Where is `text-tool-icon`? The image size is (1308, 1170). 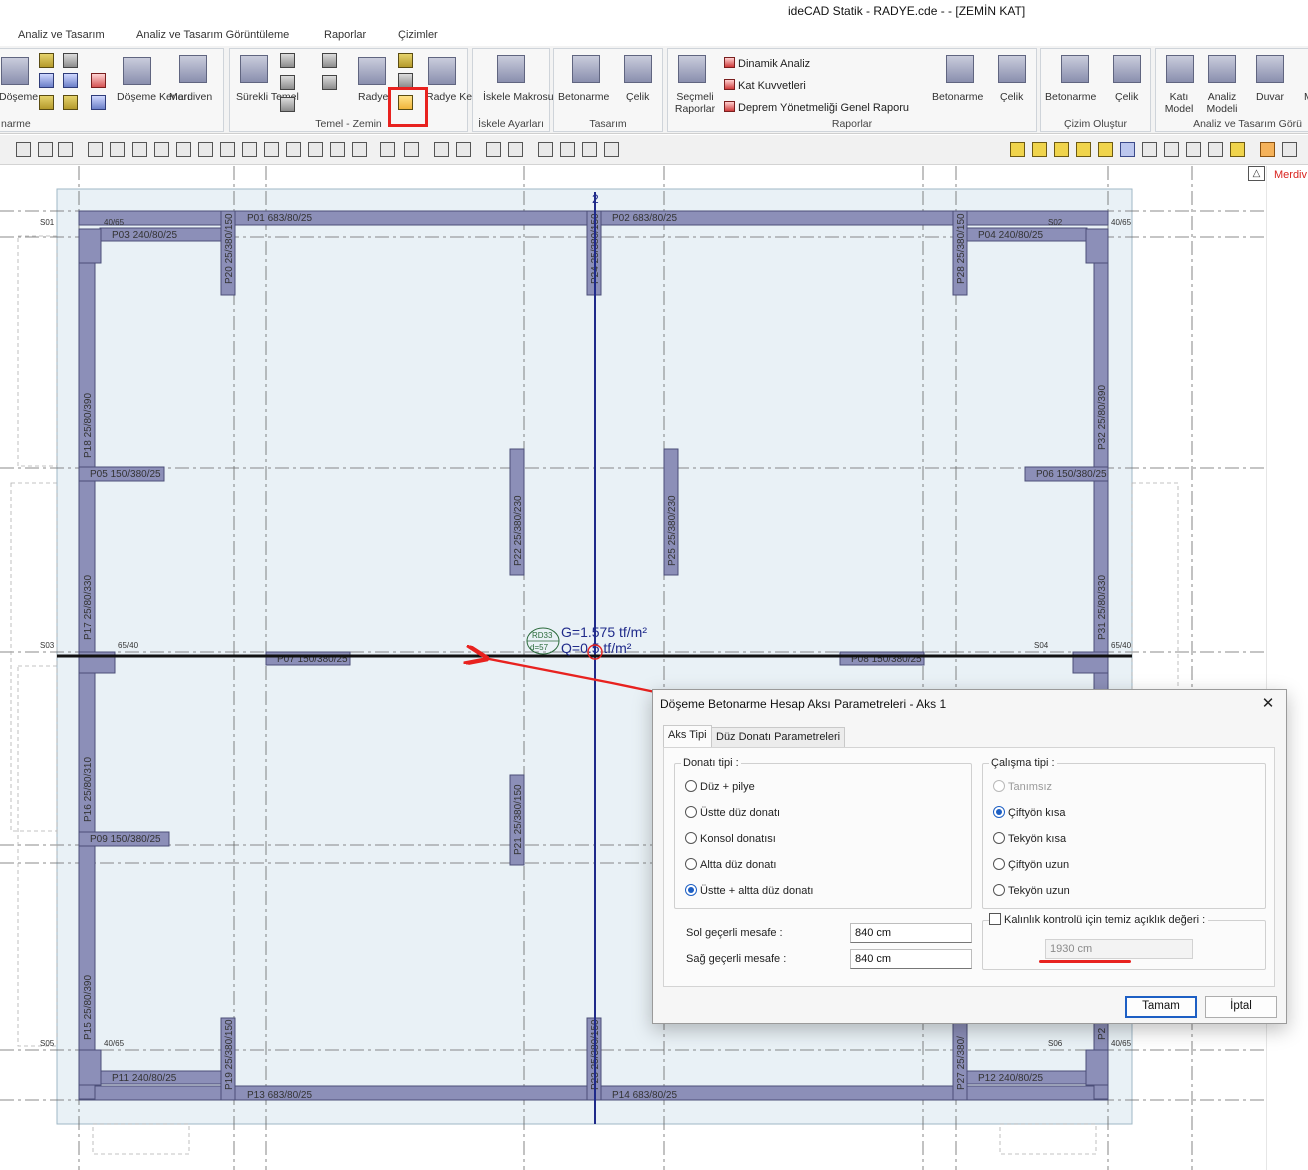 text-tool-icon is located at coordinates (117, 149).